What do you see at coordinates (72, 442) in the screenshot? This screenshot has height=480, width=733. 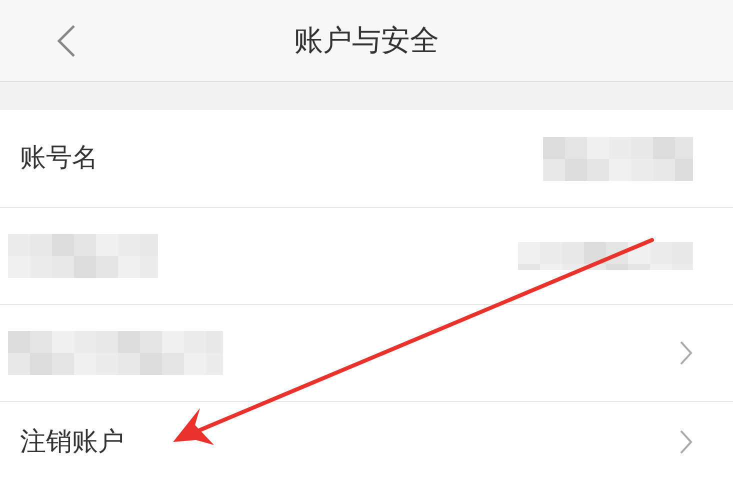 I see `row-label: 注销账户` at bounding box center [72, 442].